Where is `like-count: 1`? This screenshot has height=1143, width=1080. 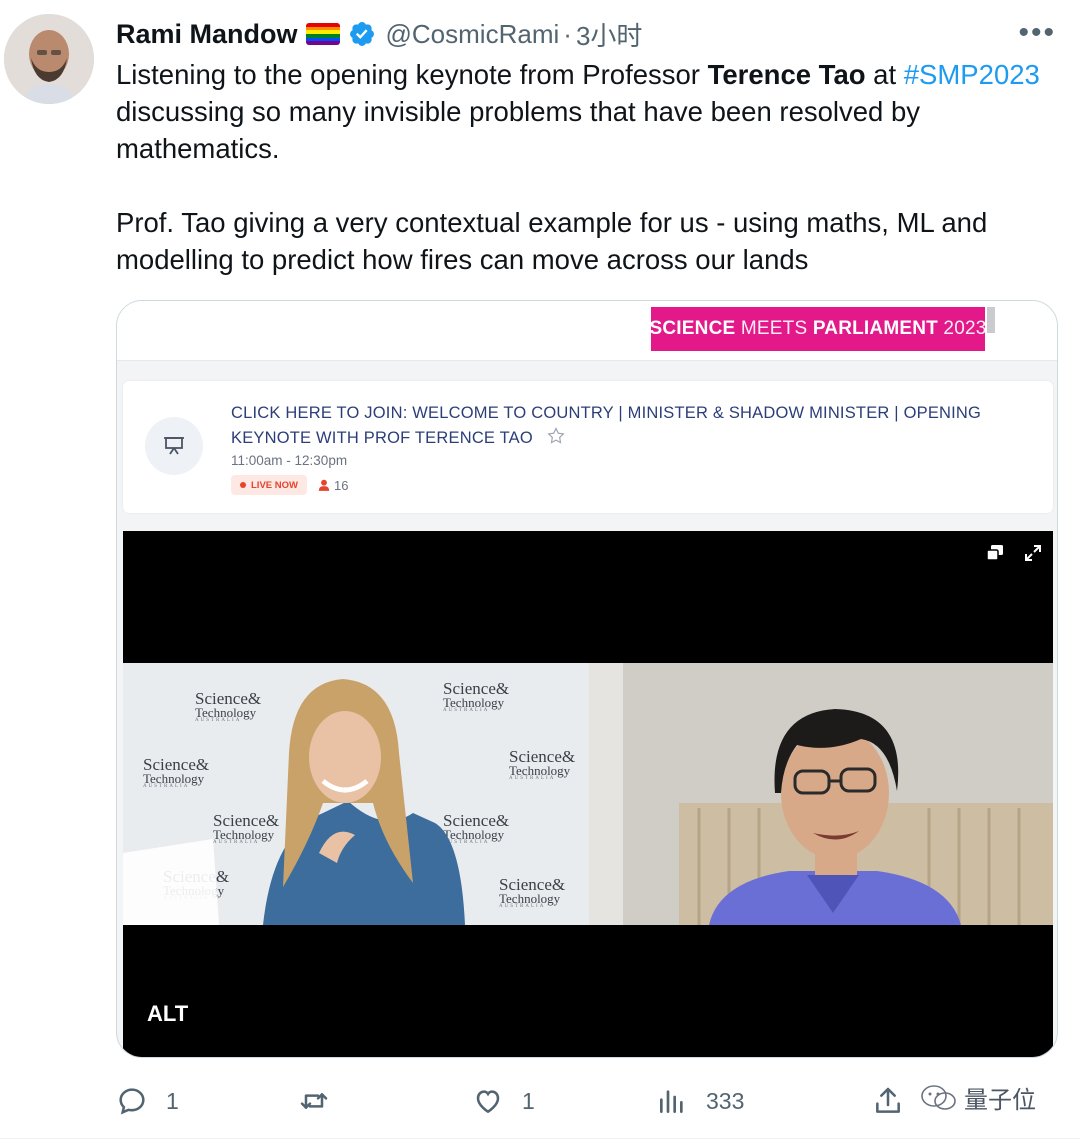 like-count: 1 is located at coordinates (528, 1100).